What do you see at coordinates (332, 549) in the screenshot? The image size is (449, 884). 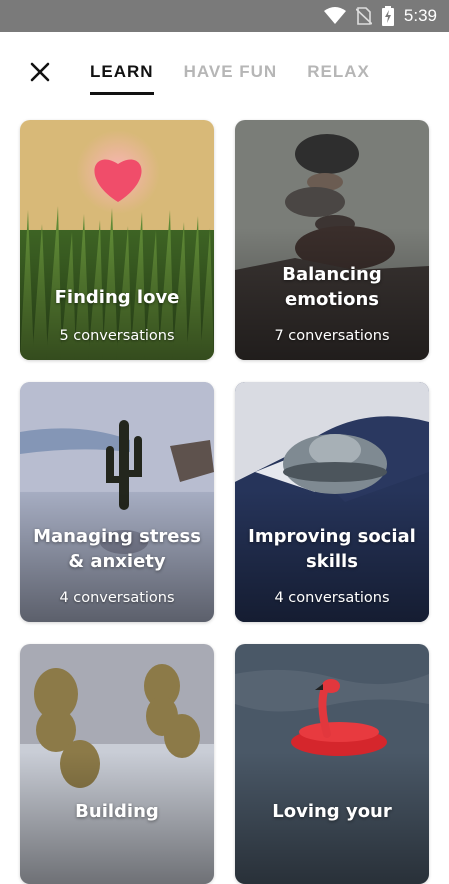 I see `card-title: Improving social skills` at bounding box center [332, 549].